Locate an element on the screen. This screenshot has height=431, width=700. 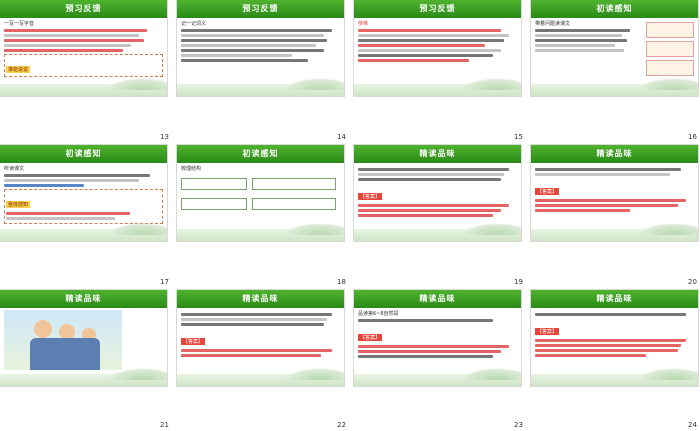
slide-content: 梳理结构 is located at coordinates (260, 196).